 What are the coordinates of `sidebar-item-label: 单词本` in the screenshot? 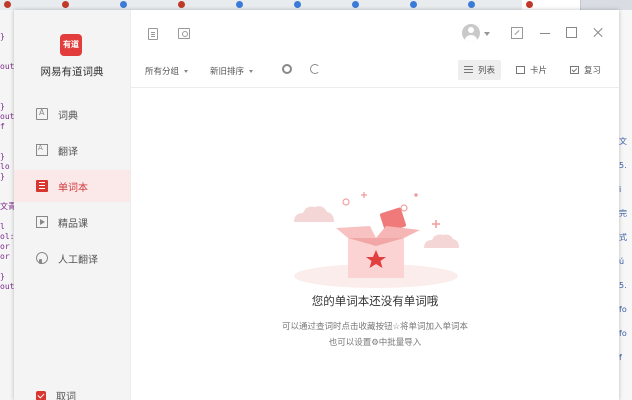 It's located at (73, 188).